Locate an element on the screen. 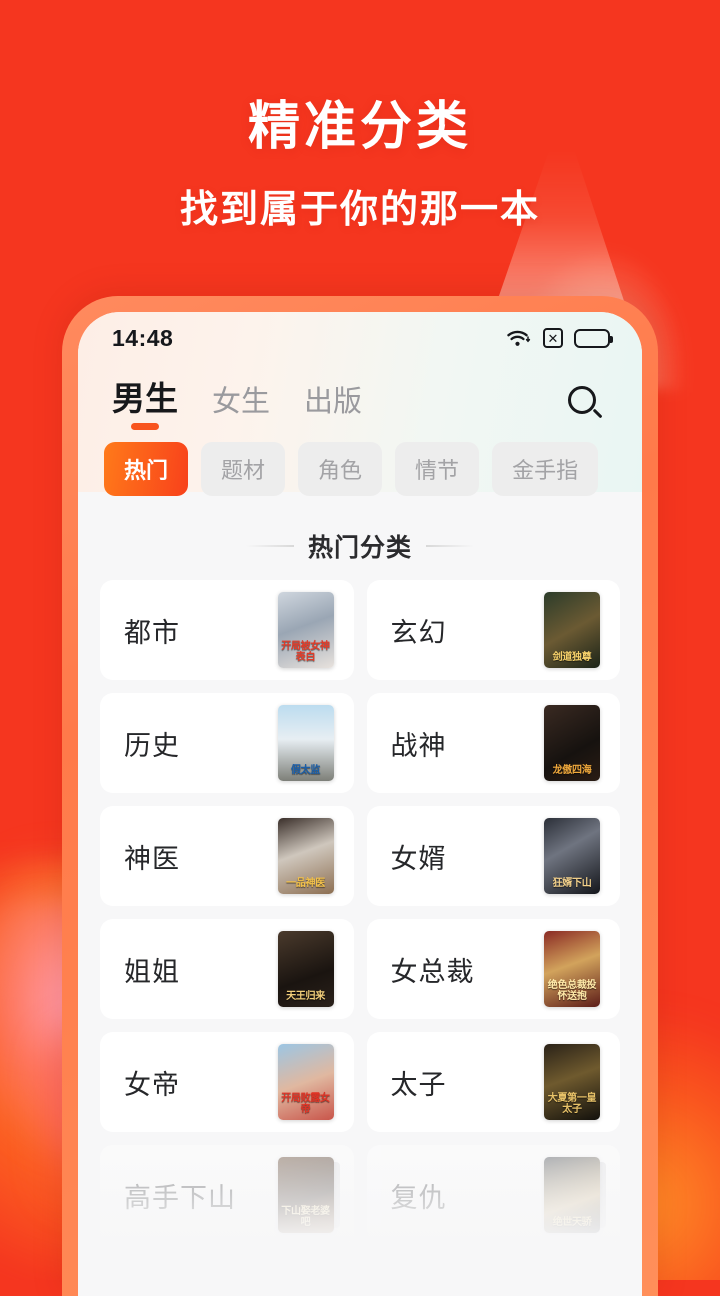 This screenshot has height=1296, width=720. category-card: 战神龙傲四海 is located at coordinates (493, 743).